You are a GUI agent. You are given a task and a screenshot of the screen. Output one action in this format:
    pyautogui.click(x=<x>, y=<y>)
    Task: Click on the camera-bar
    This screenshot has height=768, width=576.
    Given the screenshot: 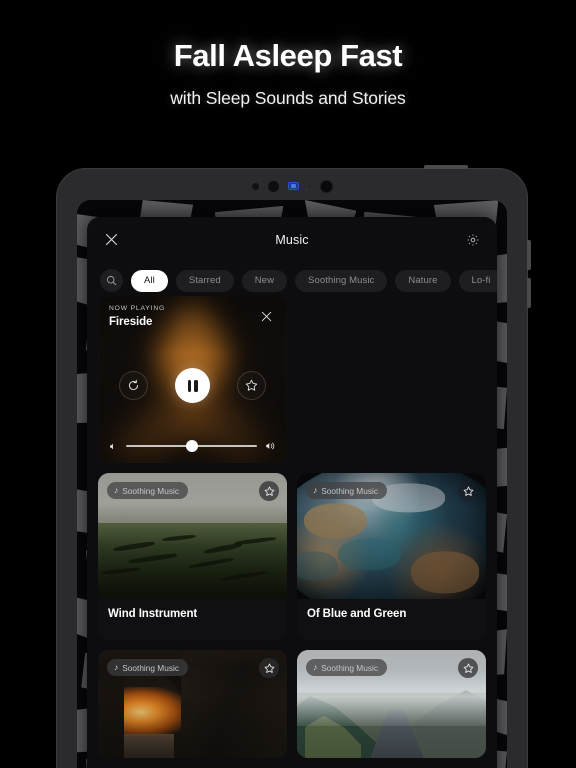 What is the action you would take?
    pyautogui.click(x=292, y=186)
    